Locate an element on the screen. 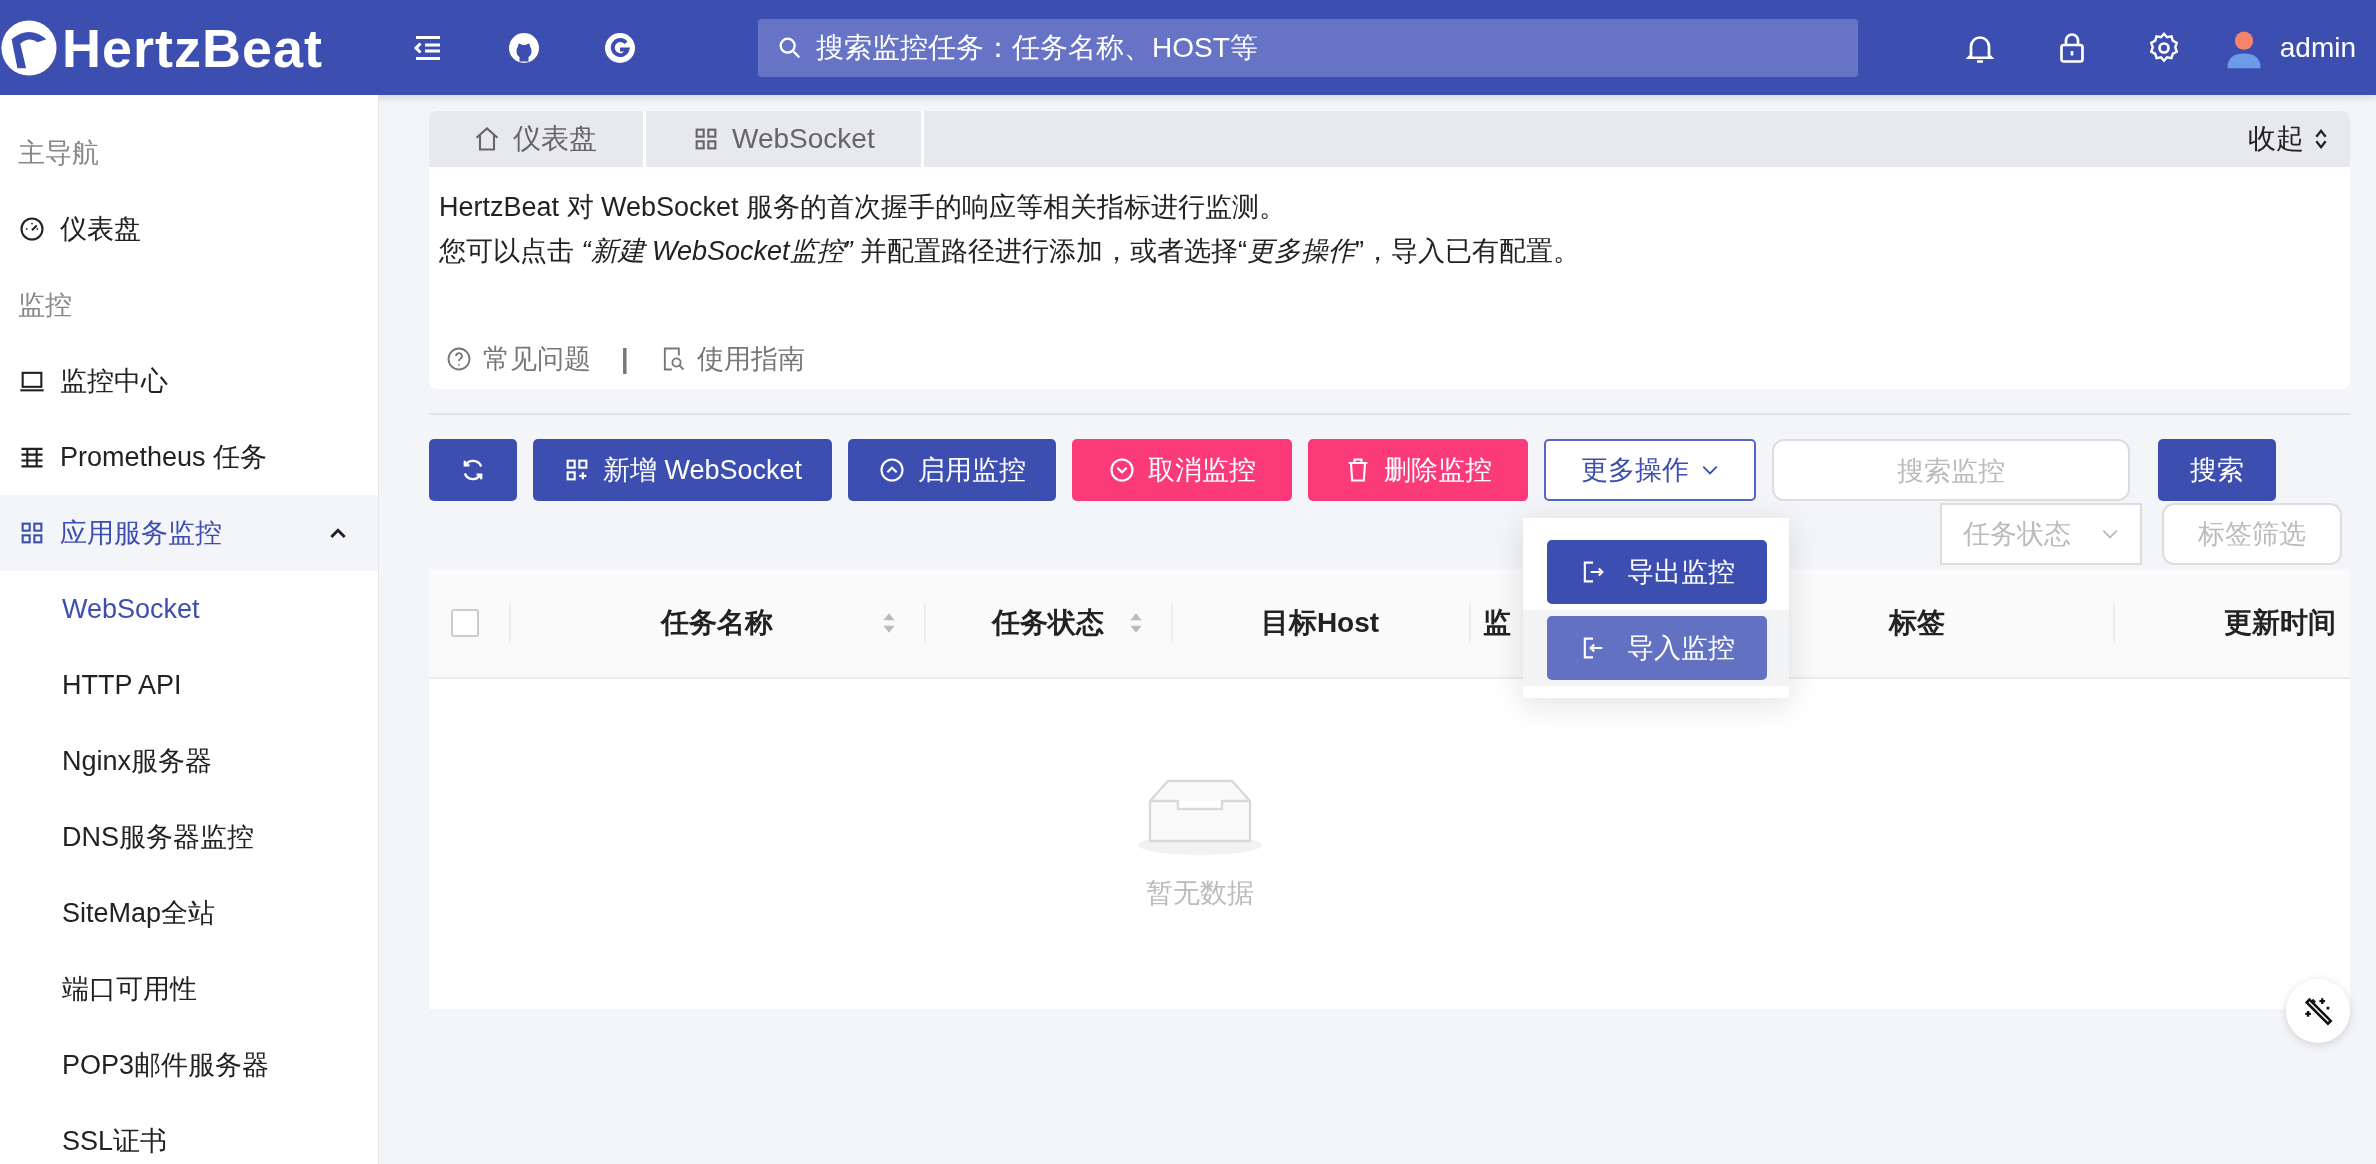 The height and width of the screenshot is (1164, 2376). question-icon is located at coordinates (459, 359).